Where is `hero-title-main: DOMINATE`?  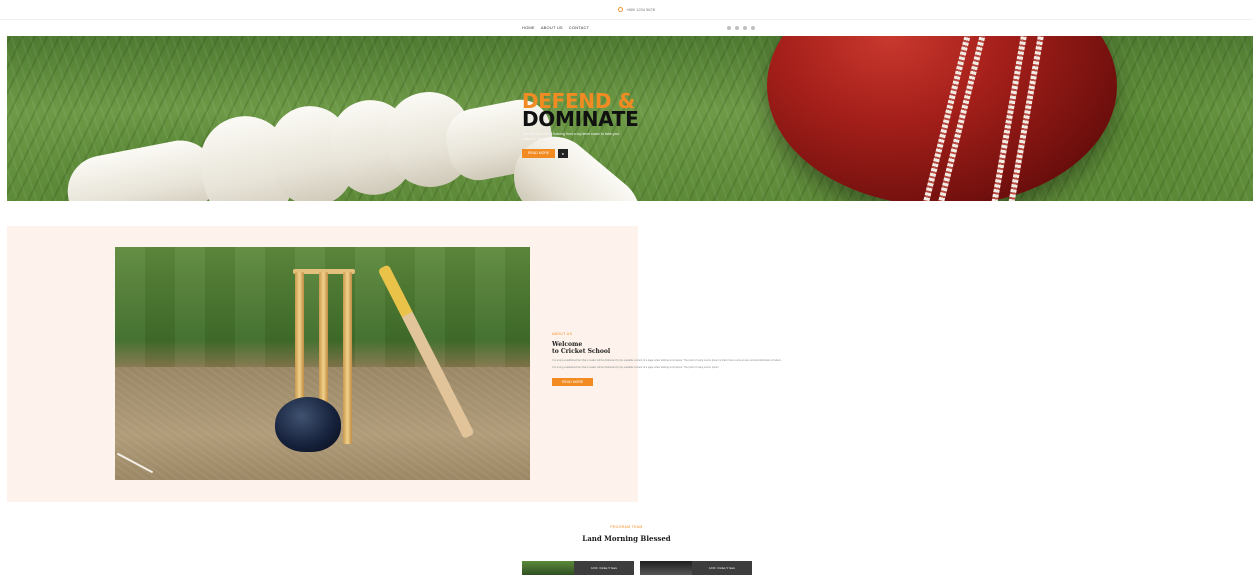
hero-title-main: DOMINATE is located at coordinates (580, 119).